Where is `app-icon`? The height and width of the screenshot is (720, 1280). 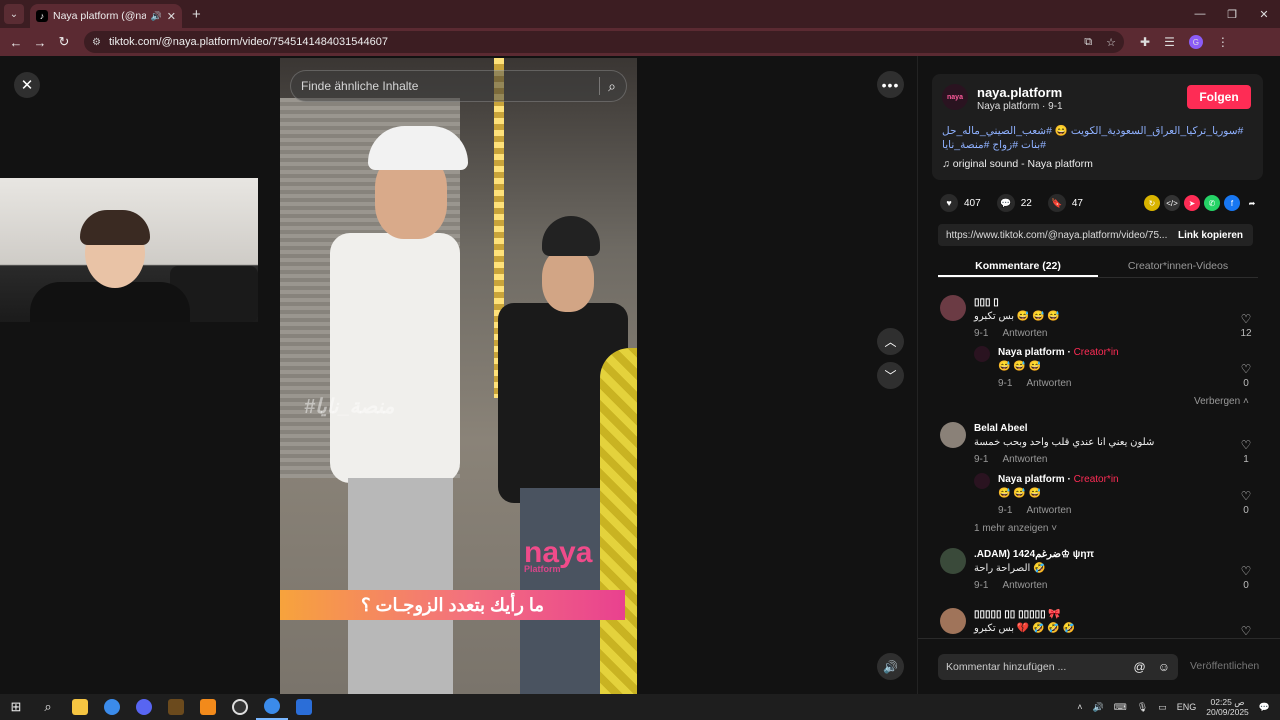 app-icon is located at coordinates (176, 707).